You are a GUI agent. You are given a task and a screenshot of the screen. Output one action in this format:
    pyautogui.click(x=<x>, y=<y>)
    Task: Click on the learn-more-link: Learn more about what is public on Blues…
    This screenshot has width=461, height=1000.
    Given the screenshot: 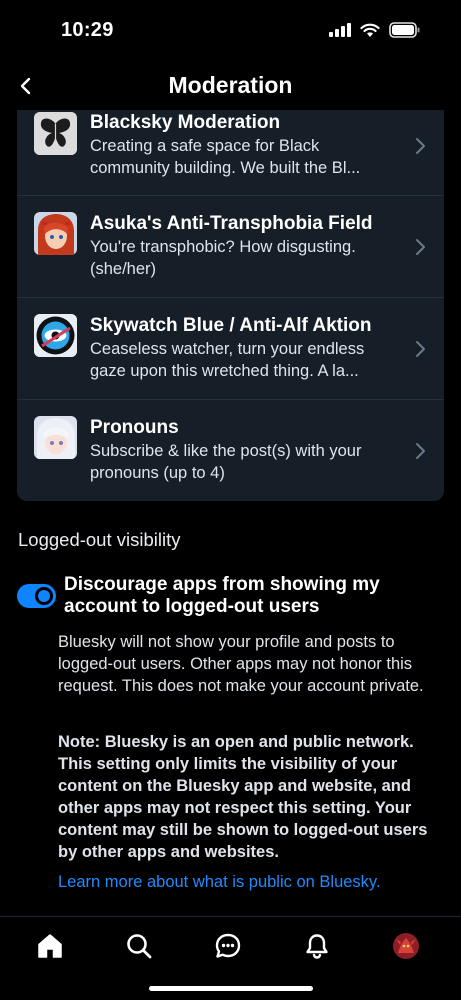 What is the action you would take?
    pyautogui.click(x=219, y=882)
    